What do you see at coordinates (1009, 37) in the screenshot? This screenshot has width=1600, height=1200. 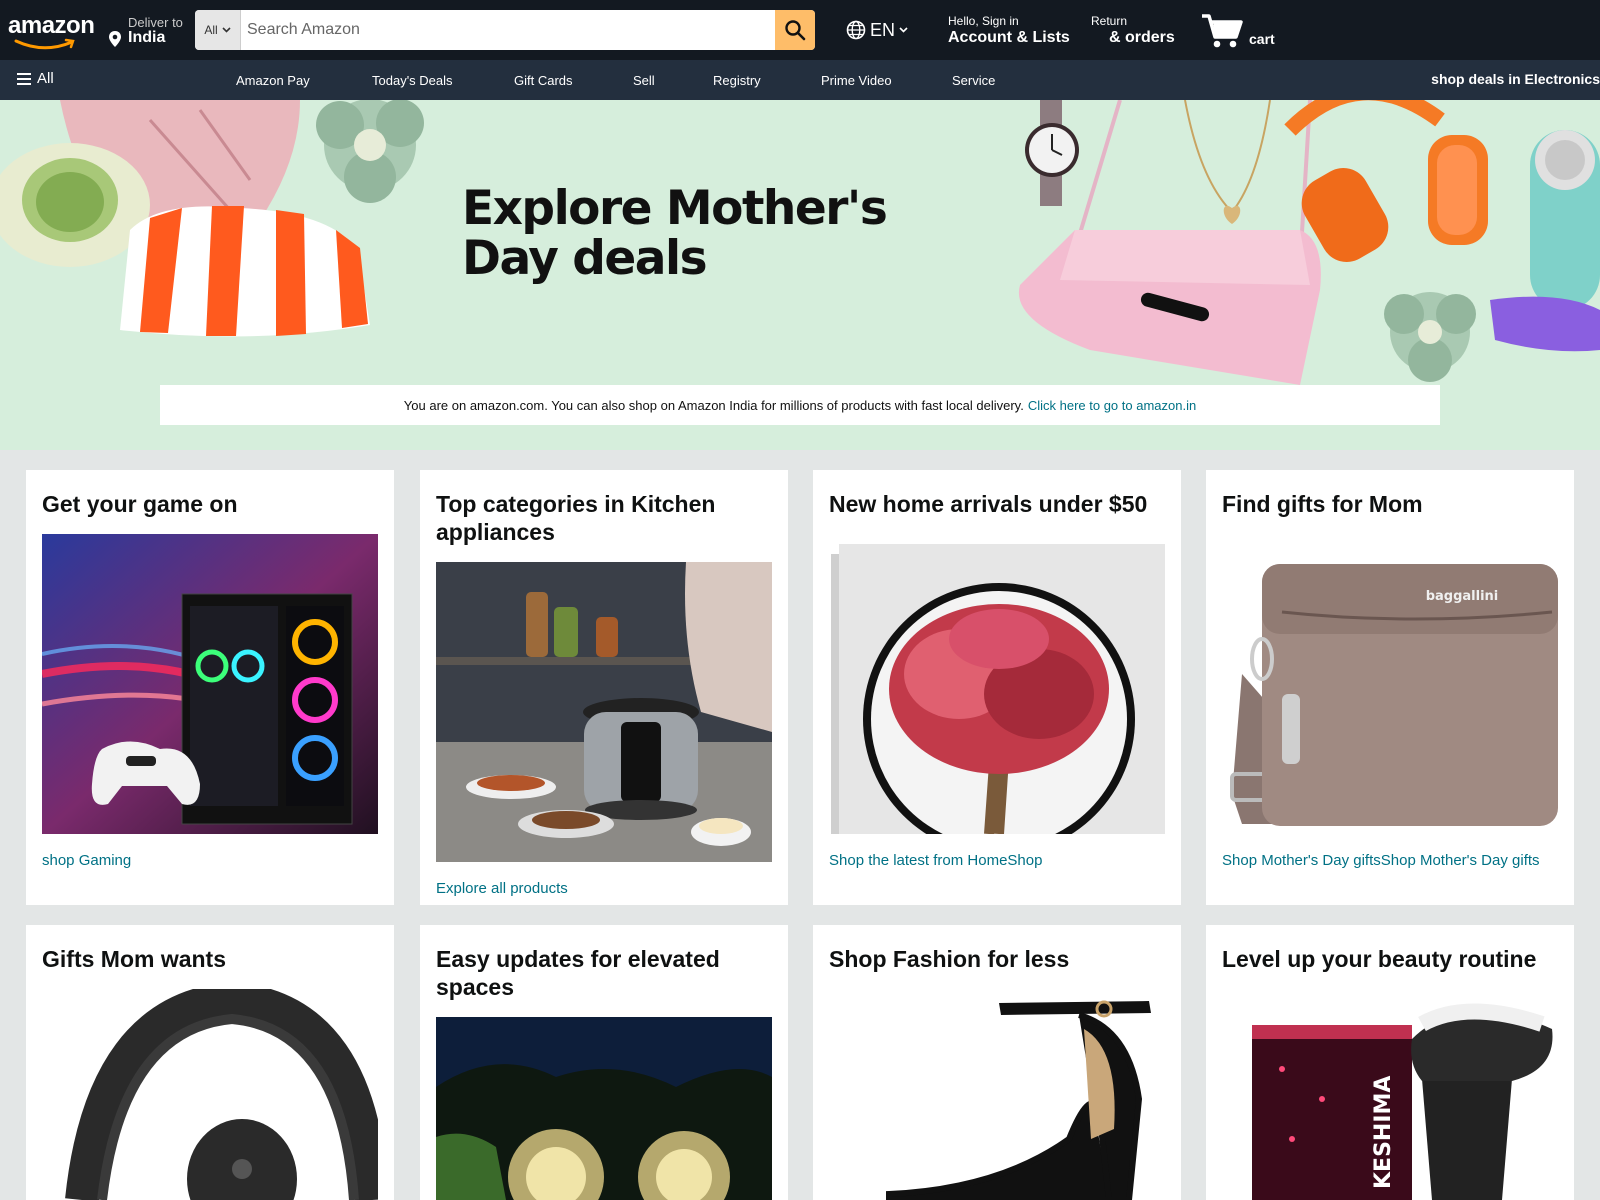 I see `account-label: Account & Lists` at bounding box center [1009, 37].